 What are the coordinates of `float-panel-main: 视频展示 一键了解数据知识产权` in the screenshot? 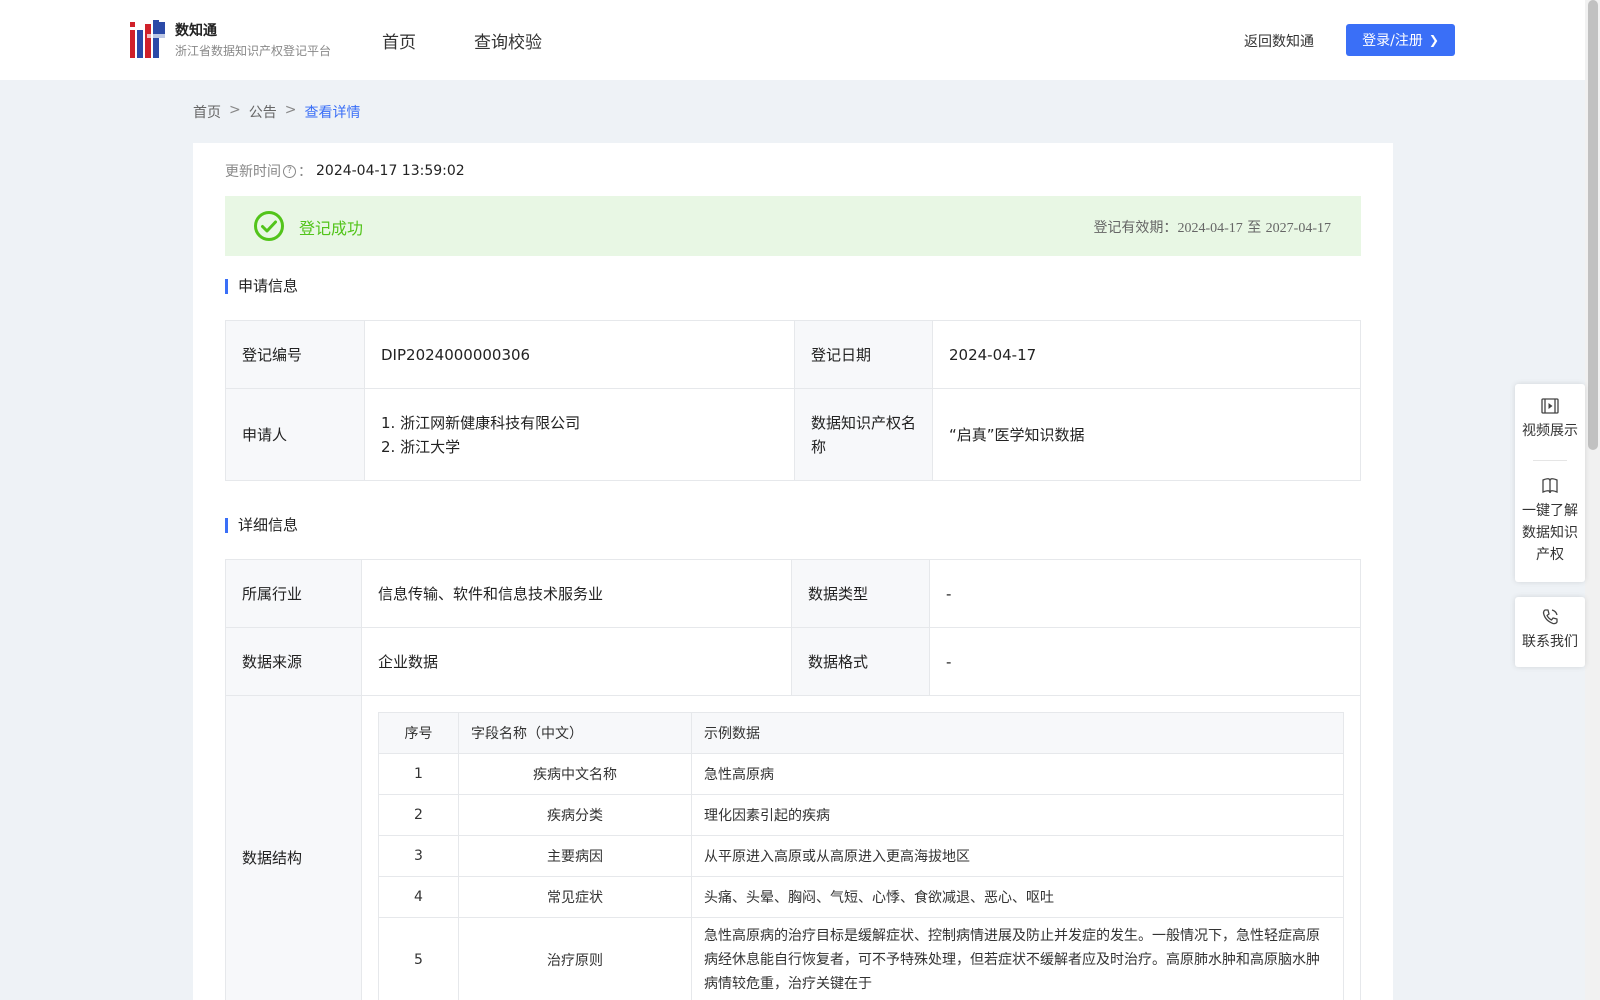 It's located at (1550, 483).